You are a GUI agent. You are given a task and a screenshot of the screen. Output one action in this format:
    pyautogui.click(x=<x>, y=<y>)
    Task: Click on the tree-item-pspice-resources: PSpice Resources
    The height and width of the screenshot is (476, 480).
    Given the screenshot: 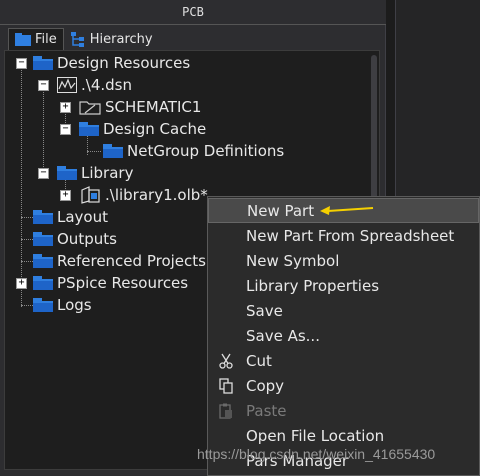 What is the action you would take?
    pyautogui.click(x=110, y=283)
    